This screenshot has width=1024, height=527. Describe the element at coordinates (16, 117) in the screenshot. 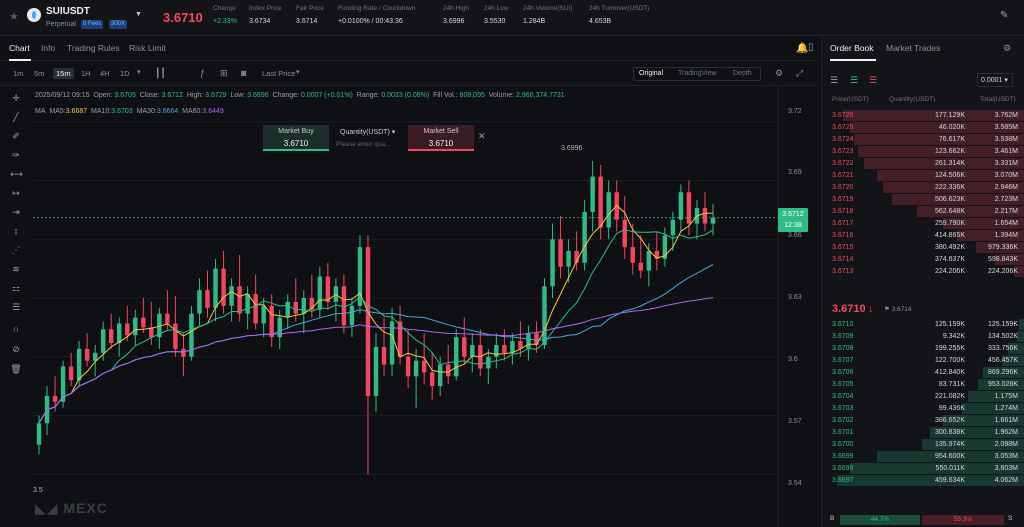

I see `trend-line-icon: ╱` at that location.